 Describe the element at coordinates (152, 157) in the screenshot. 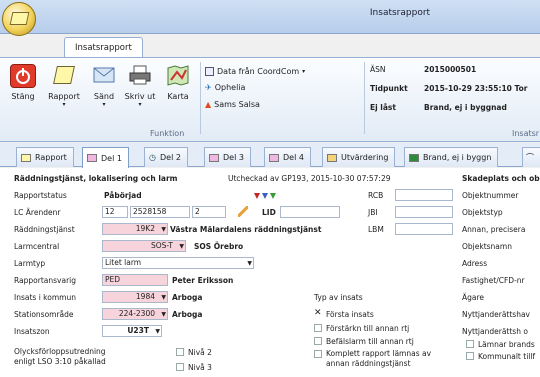

I see `clock-icon: ◷` at that location.